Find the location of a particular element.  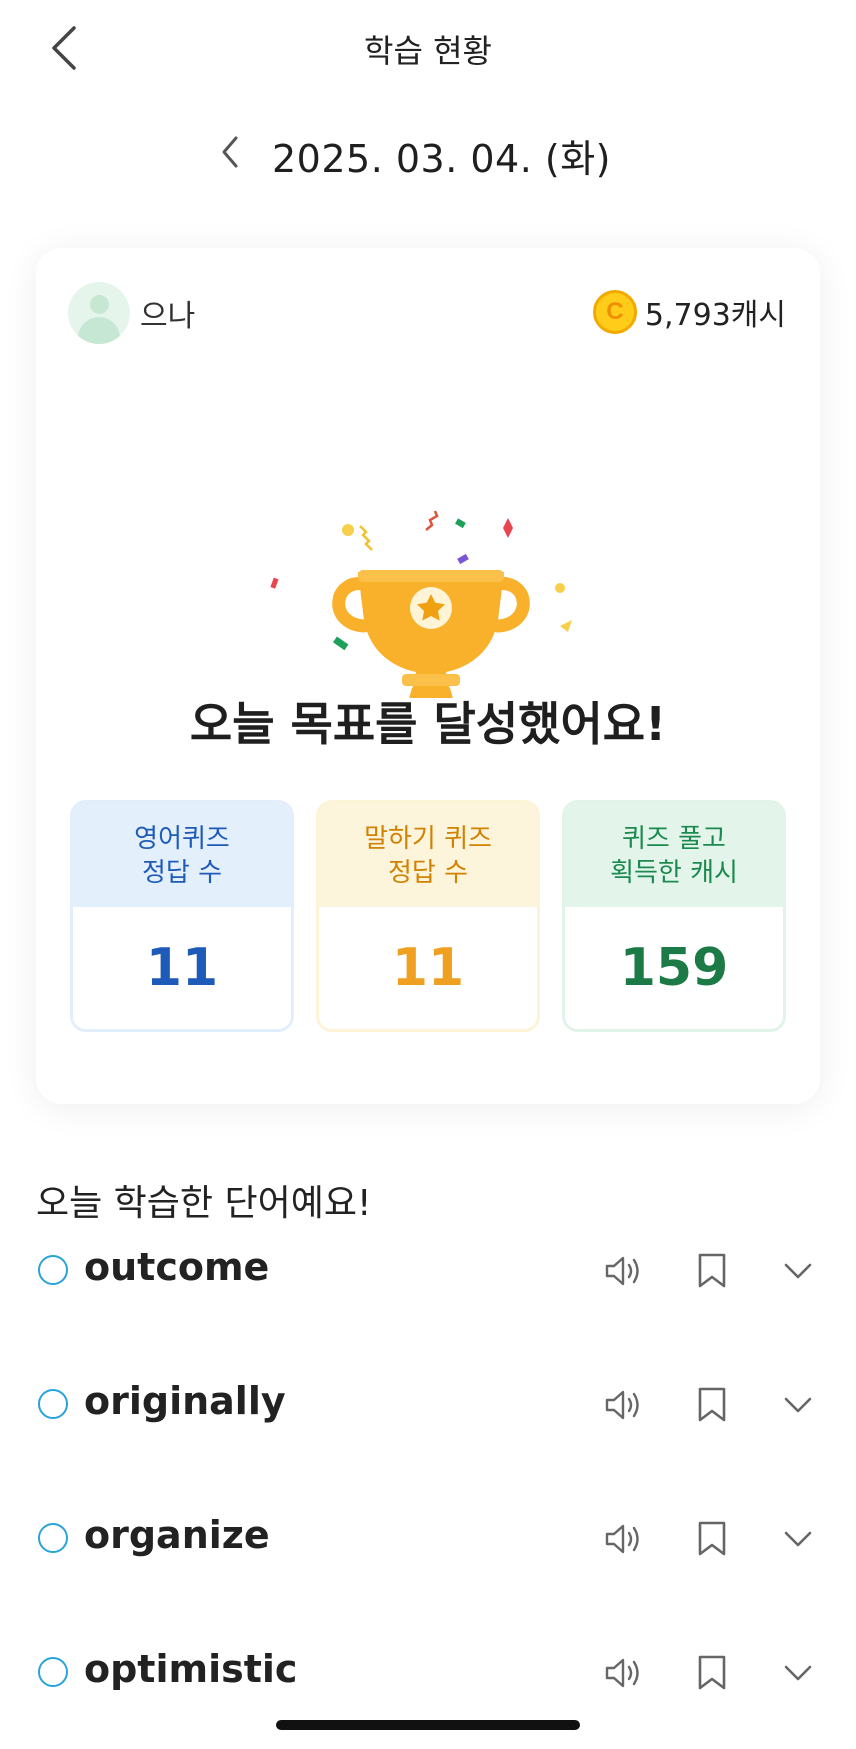

word-row: optimistic is located at coordinates (428, 1694).